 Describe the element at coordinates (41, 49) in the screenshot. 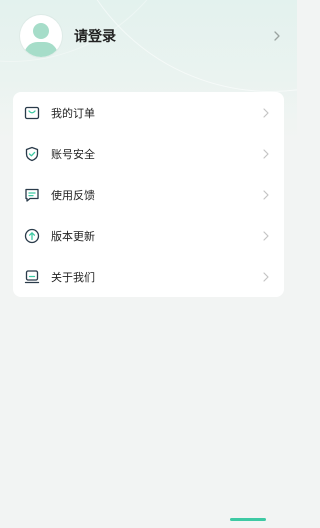

I see `avatar-body` at that location.